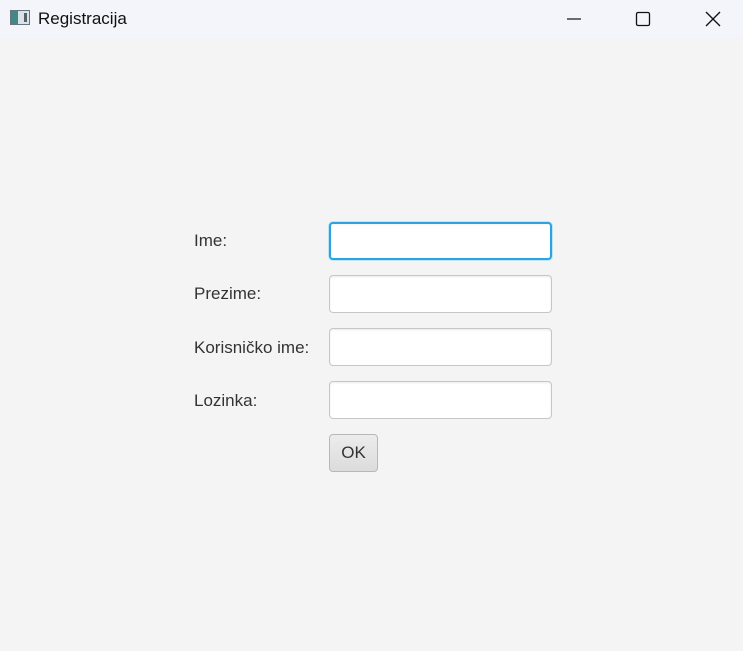  Describe the element at coordinates (440, 400) in the screenshot. I see `password-input` at that location.